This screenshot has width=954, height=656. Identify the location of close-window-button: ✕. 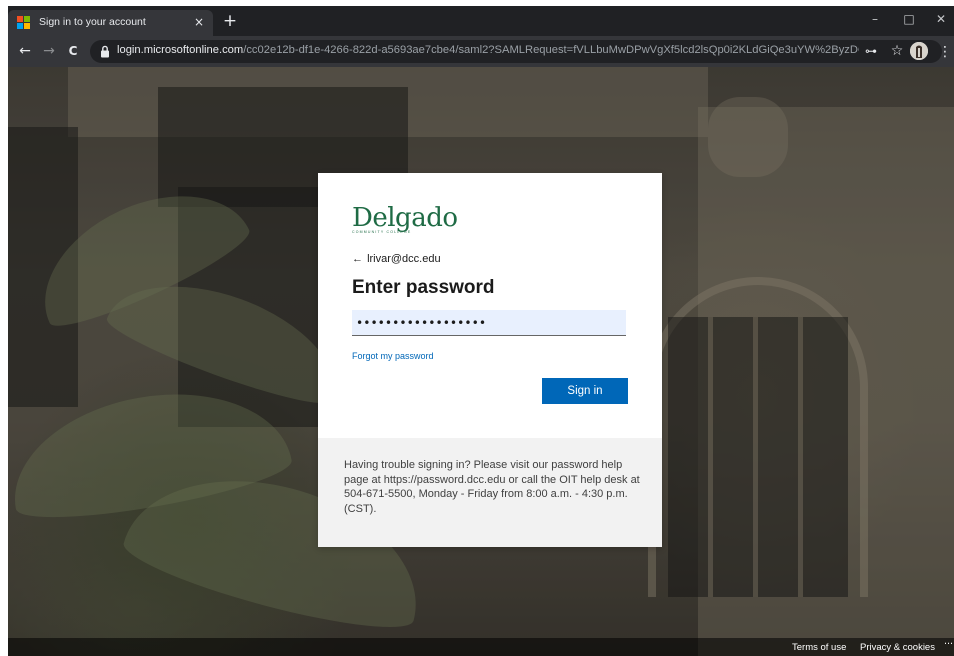
(941, 19).